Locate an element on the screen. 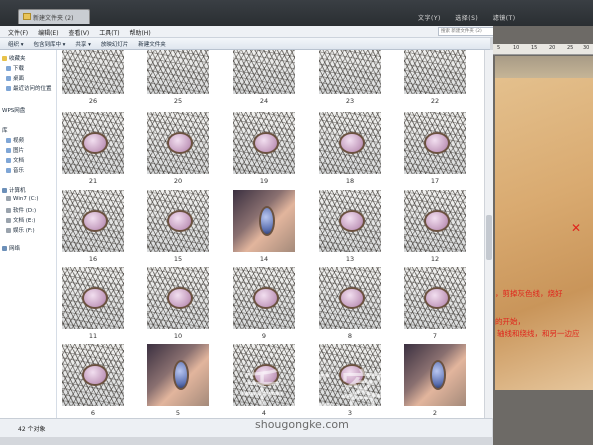 Image resolution: width=593 pixels, height=445 pixels. file-name-label: 15 is located at coordinates (178, 259).